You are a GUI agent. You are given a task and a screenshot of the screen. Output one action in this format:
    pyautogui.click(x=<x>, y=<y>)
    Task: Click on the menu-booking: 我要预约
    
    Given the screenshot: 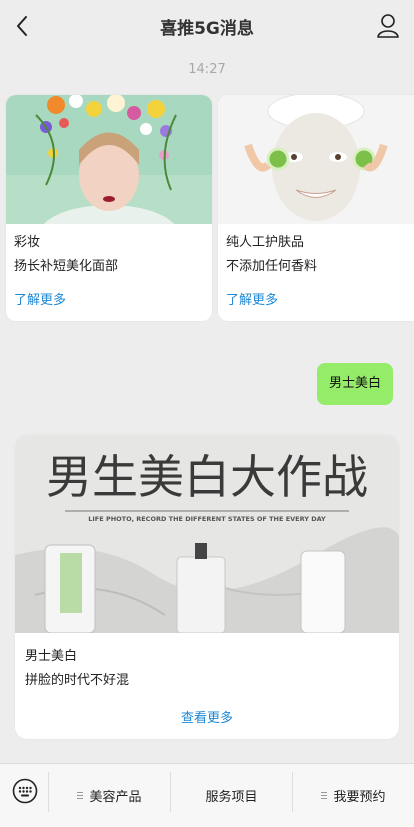 What is the action you would take?
    pyautogui.click(x=353, y=795)
    